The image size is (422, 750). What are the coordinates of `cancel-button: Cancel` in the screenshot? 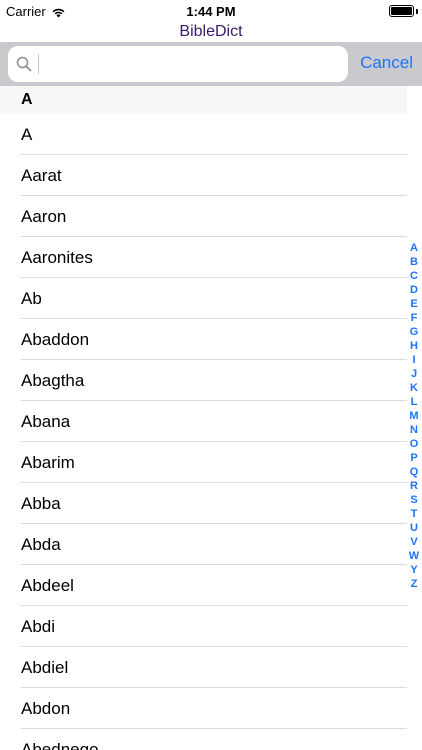 It's located at (386, 63).